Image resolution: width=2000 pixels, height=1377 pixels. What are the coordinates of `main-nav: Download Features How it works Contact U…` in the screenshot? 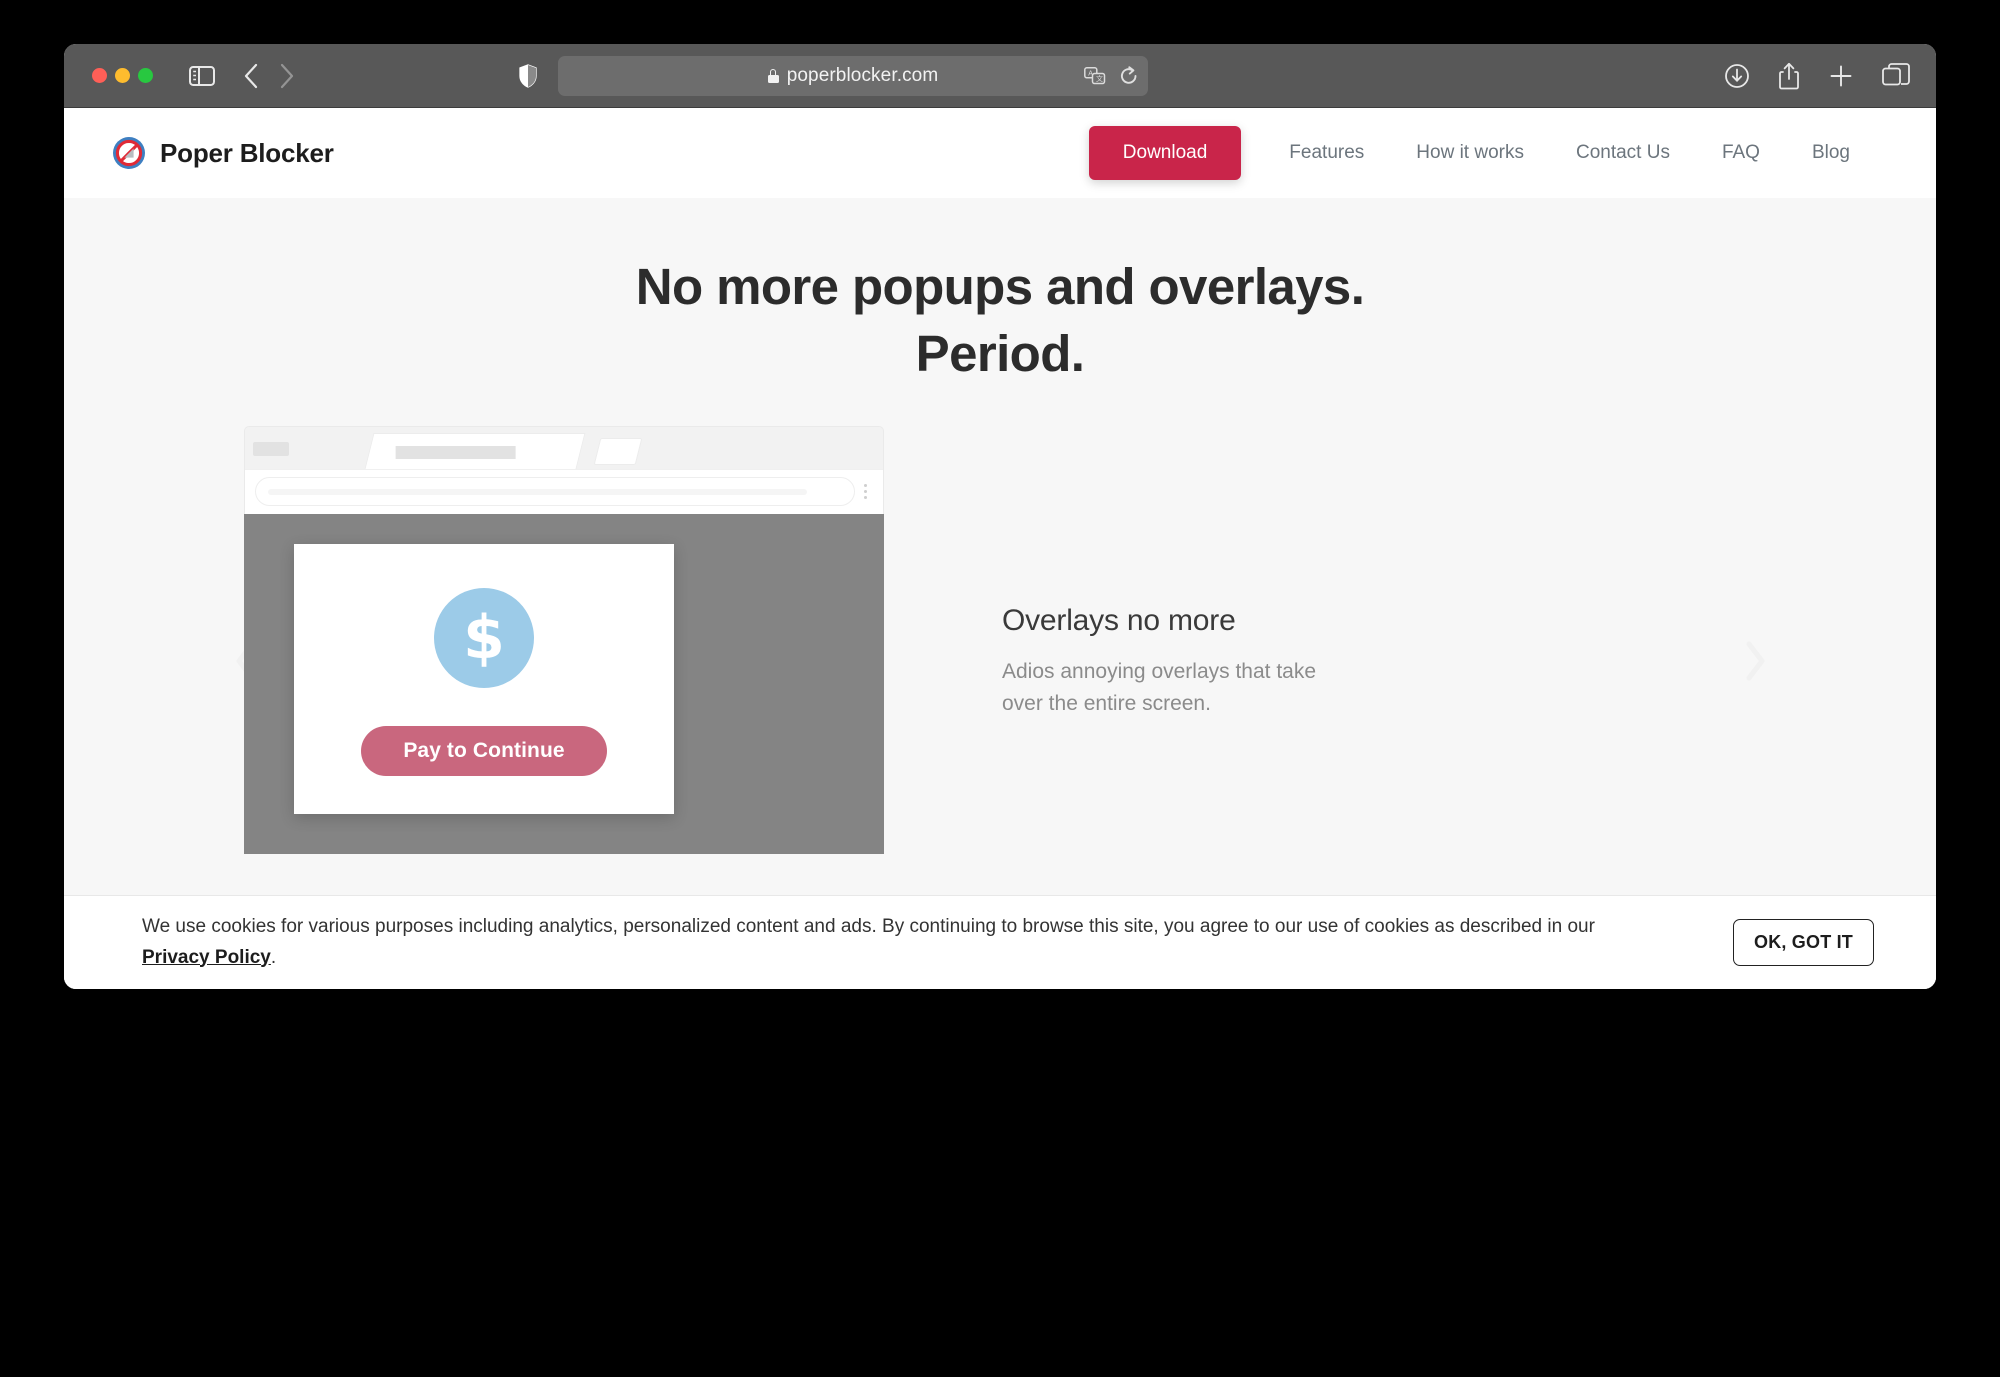 It's located at (1482, 153).